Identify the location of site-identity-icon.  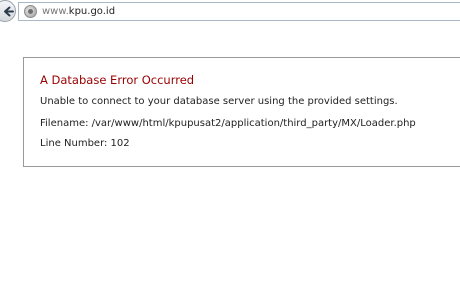
(30, 11).